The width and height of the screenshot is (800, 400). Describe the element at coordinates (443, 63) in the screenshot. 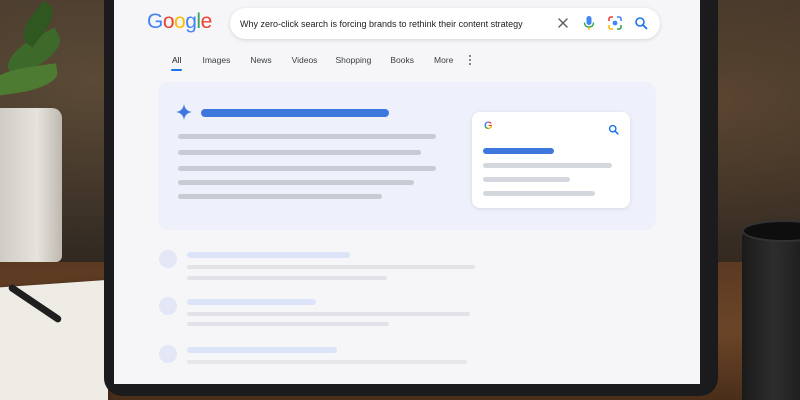

I see `tab-more: More` at that location.